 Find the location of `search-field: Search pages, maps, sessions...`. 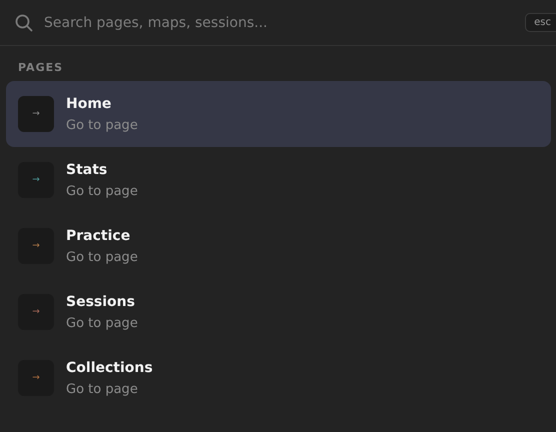

search-field: Search pages, maps, sessions... is located at coordinates (280, 22).